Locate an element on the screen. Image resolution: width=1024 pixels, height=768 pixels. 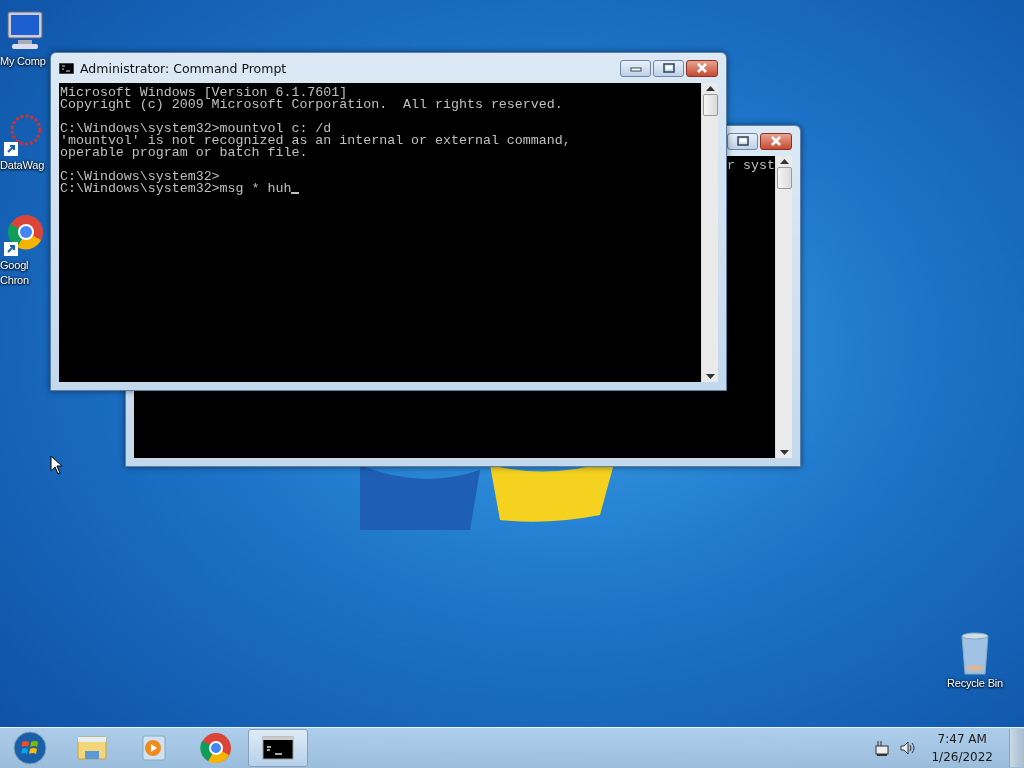
icon-label: Googl is located at coordinates (14, 265).